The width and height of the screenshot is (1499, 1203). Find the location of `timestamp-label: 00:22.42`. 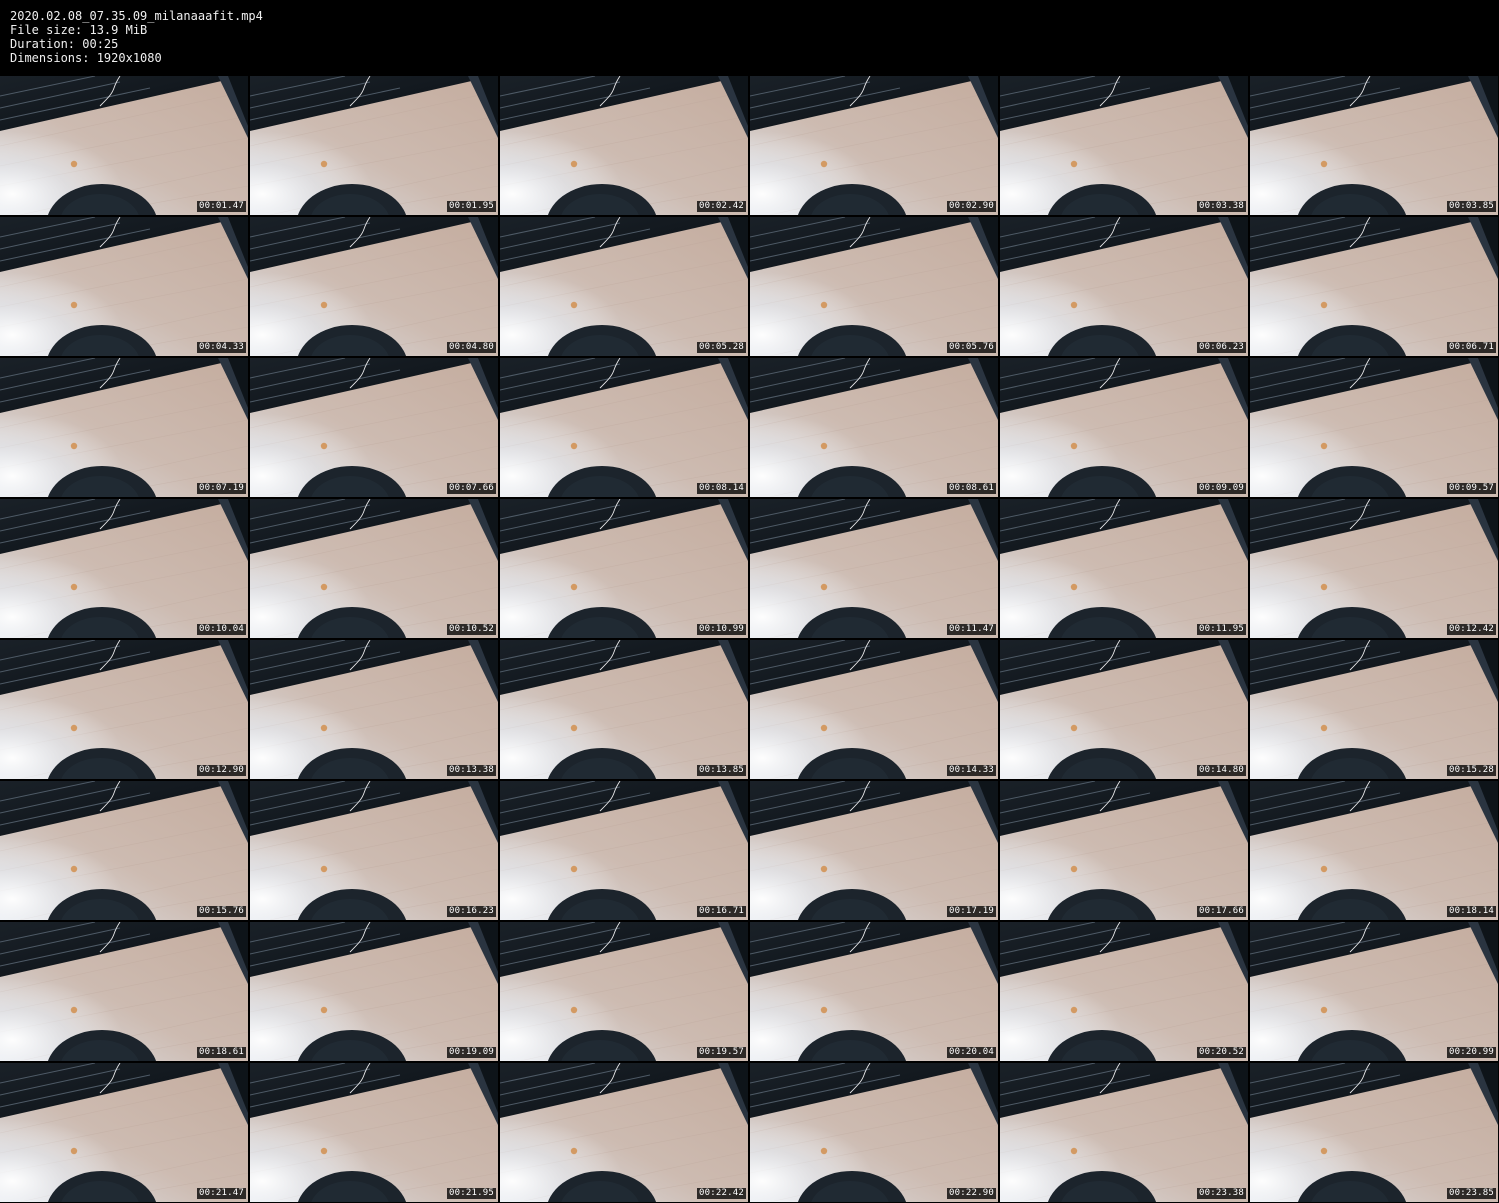

timestamp-label: 00:22.42 is located at coordinates (721, 1193).